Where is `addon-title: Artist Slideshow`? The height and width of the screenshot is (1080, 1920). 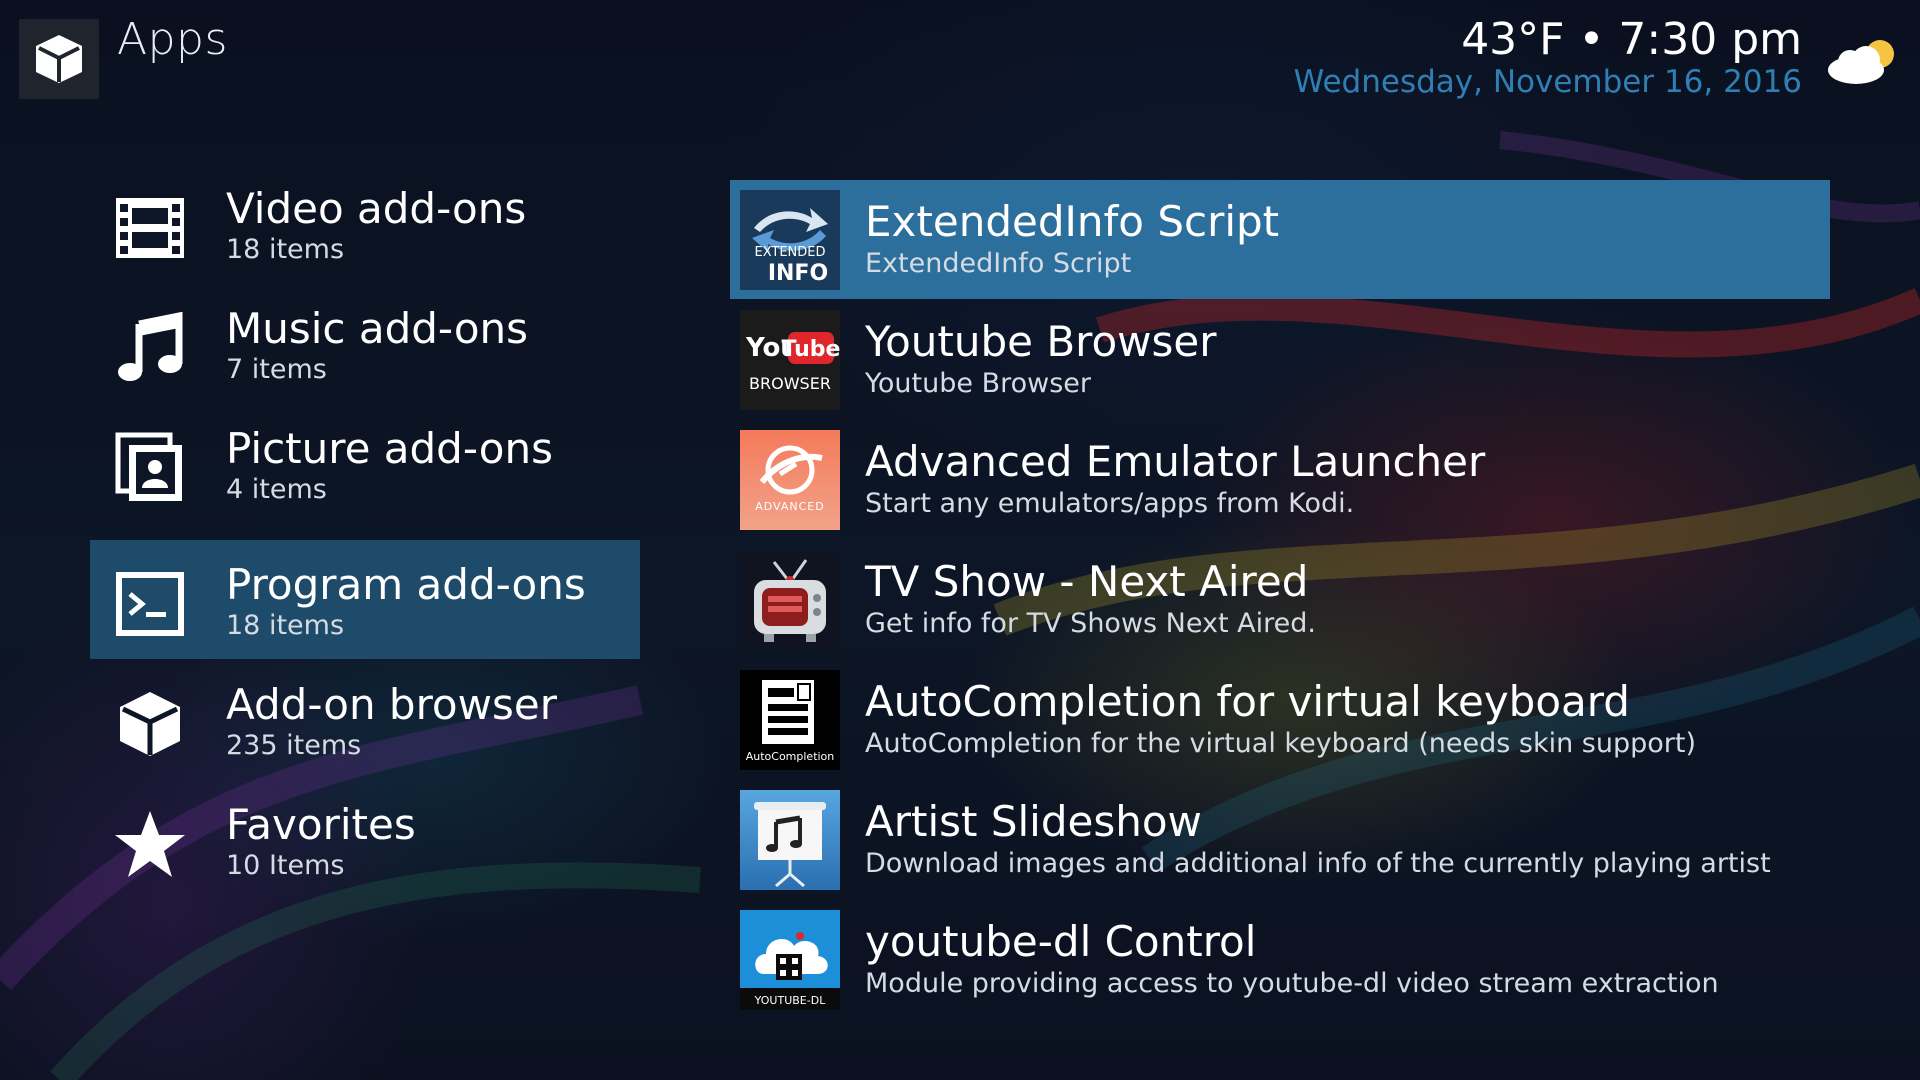
addon-title: Artist Slideshow is located at coordinates (1033, 821).